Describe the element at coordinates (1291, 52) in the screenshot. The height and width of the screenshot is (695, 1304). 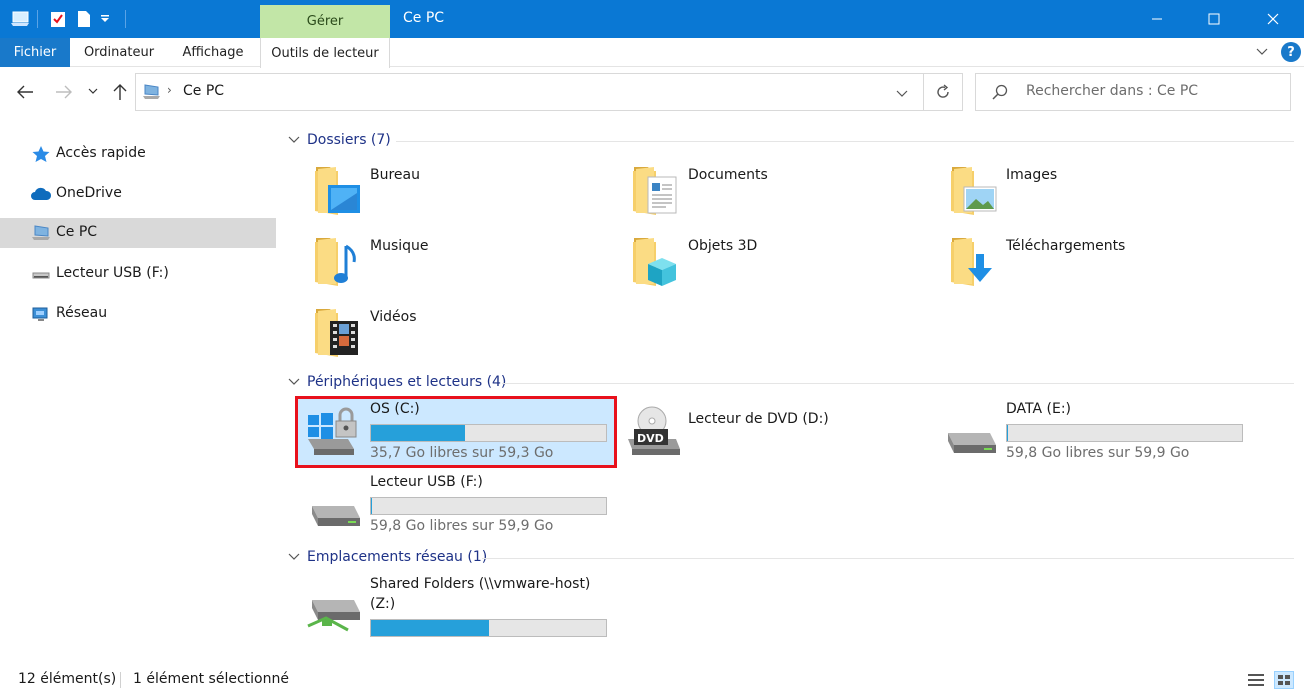
I see `help-icon: ?` at that location.